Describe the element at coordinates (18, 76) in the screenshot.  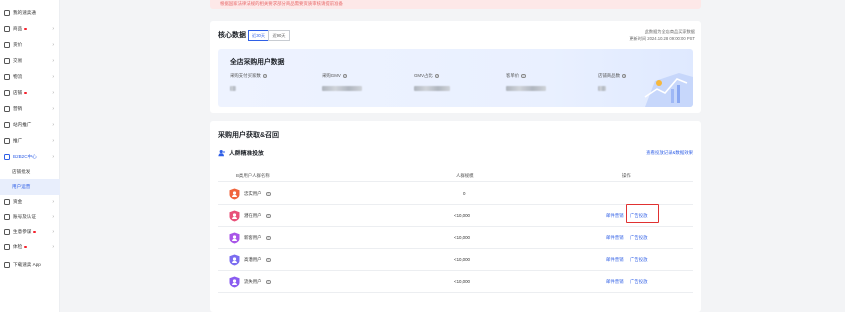
I see `sidebar-item-label: 物流` at that location.